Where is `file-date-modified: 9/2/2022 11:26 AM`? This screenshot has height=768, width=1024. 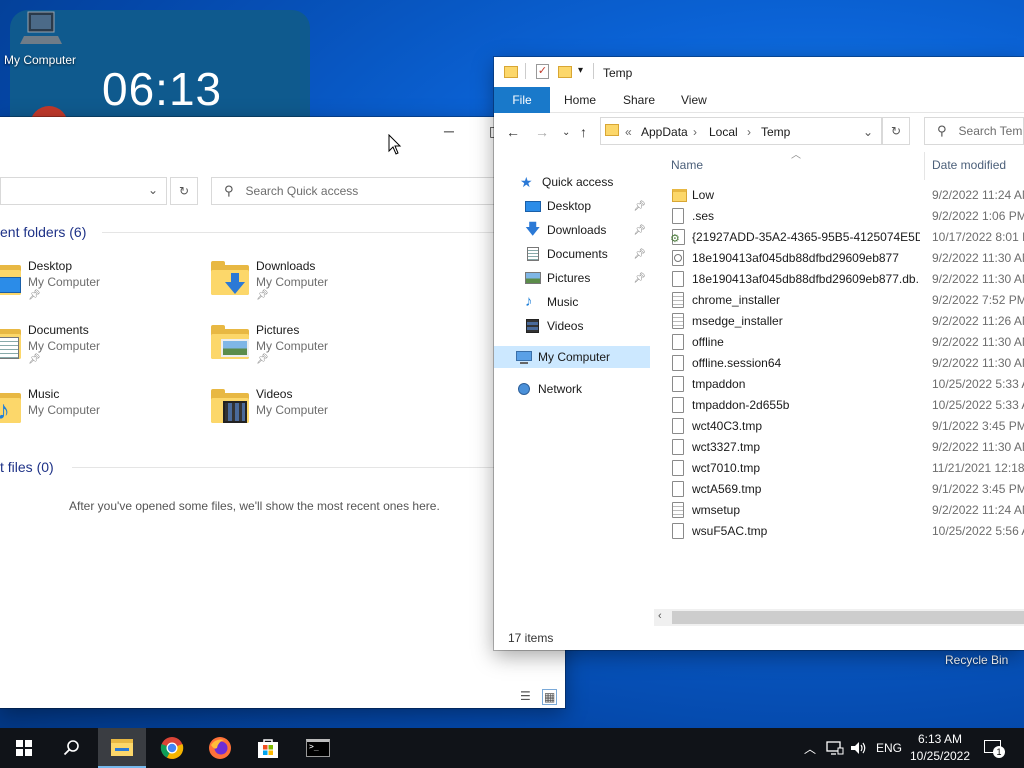
file-date-modified: 9/2/2022 11:26 AM is located at coordinates (978, 321).